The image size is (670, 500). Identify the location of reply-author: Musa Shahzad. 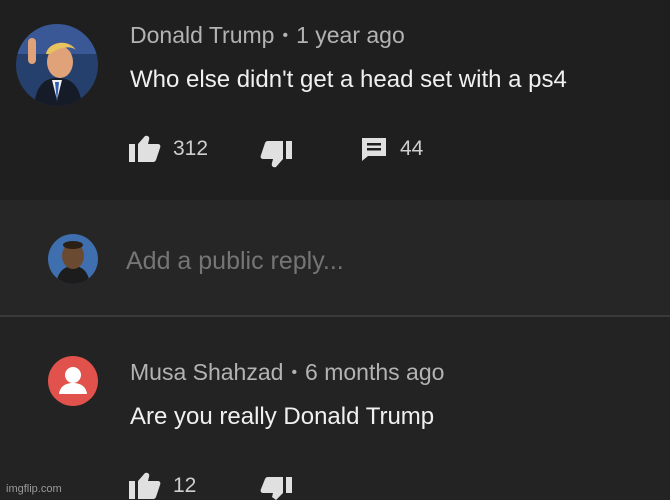
(206, 372).